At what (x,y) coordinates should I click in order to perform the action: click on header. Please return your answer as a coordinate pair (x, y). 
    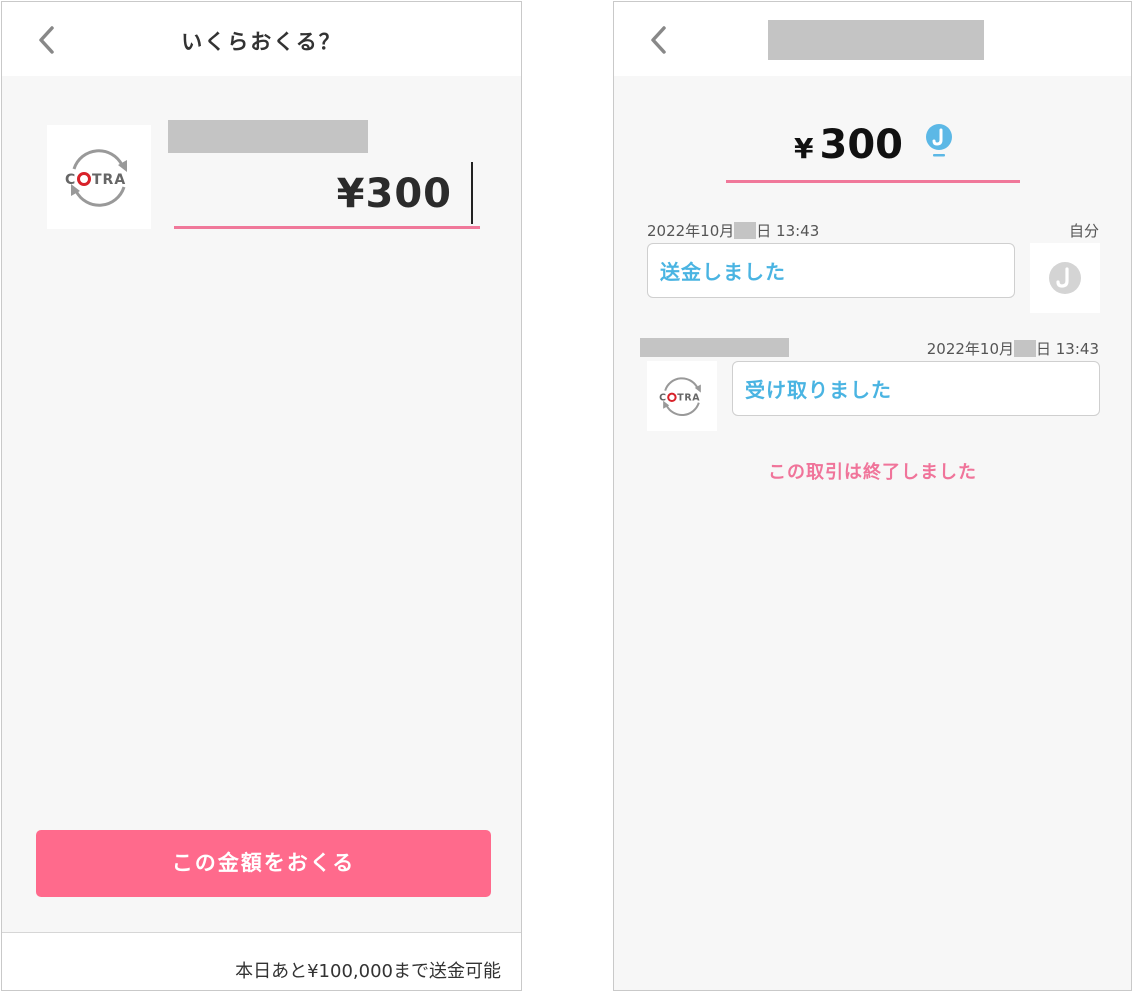
    Looking at the image, I should click on (872, 39).